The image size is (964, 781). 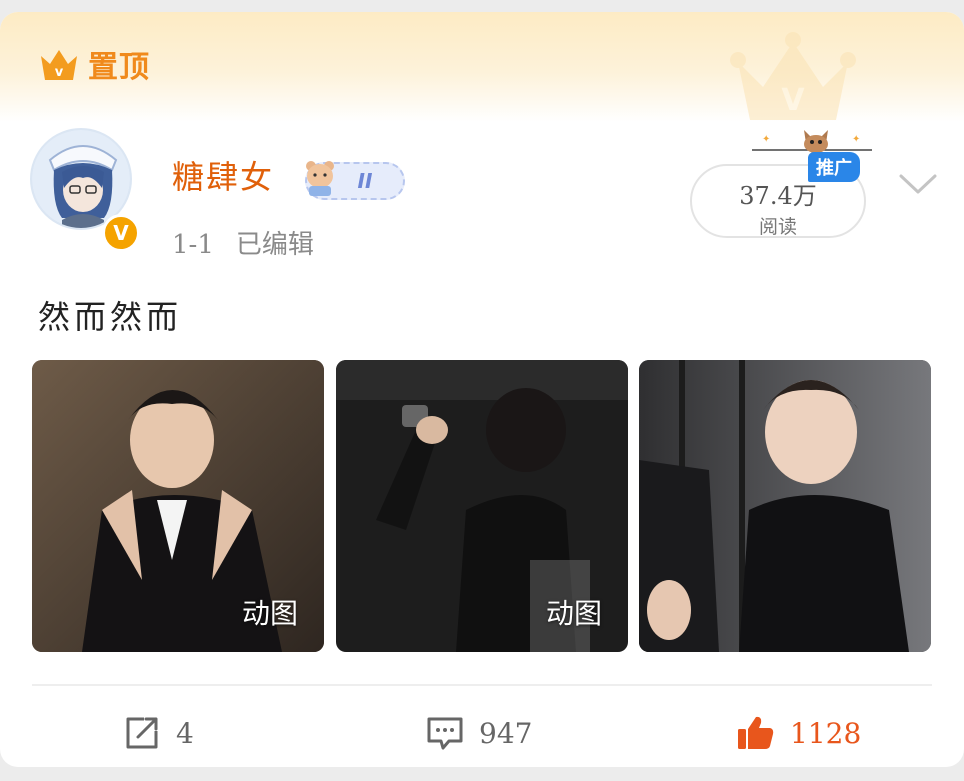 I want to click on post-meta: 1-1 已编辑, so click(x=243, y=242).